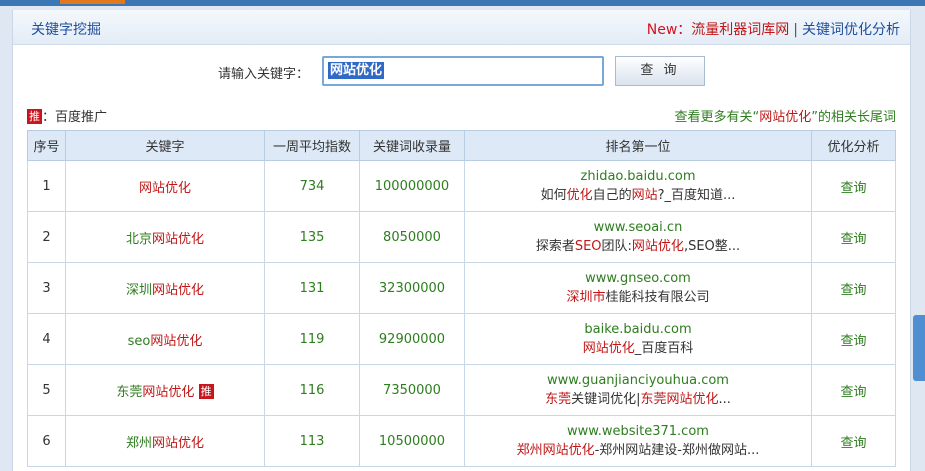 This screenshot has height=471, width=925. Describe the element at coordinates (312, 237) in the screenshot. I see `weekly-index: 135` at that location.